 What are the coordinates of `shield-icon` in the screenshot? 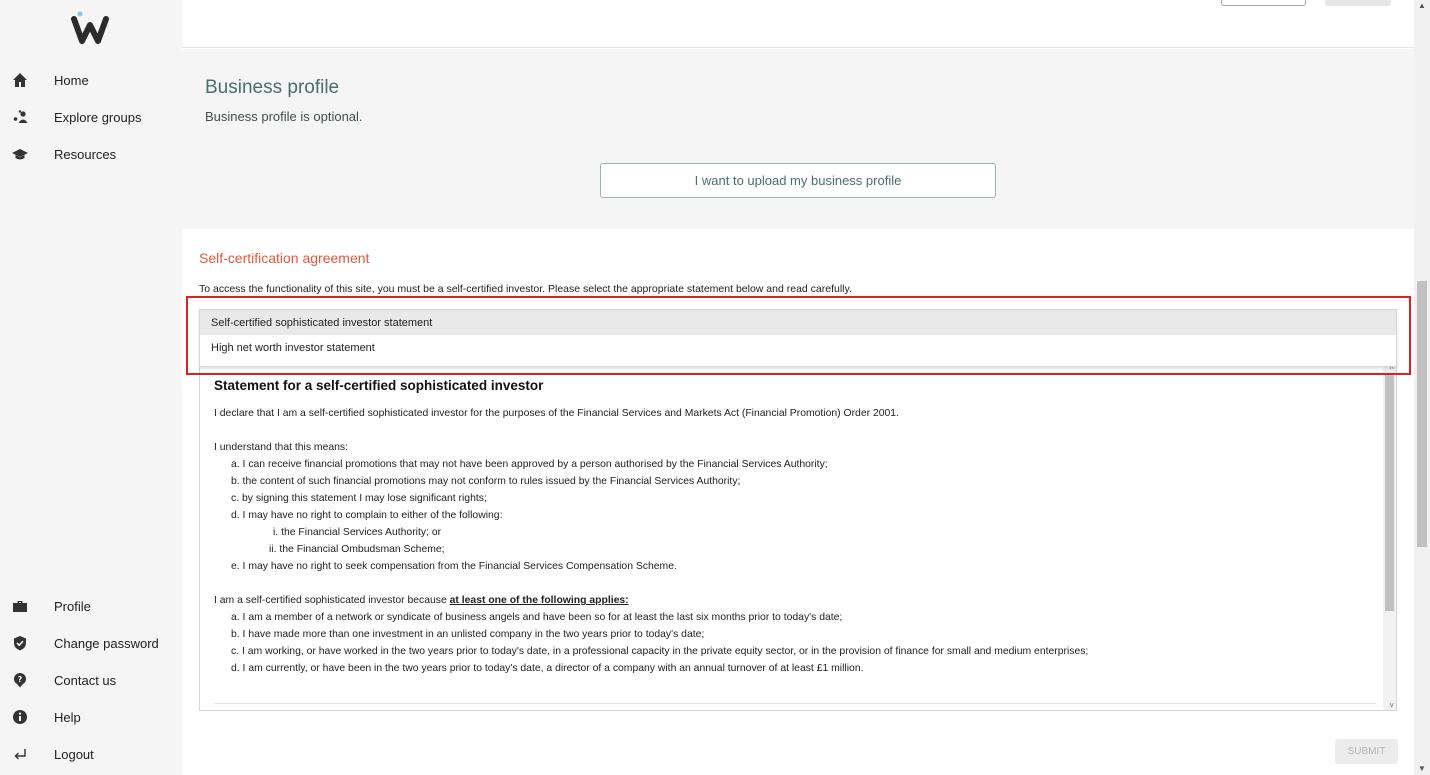 It's located at (20, 643).